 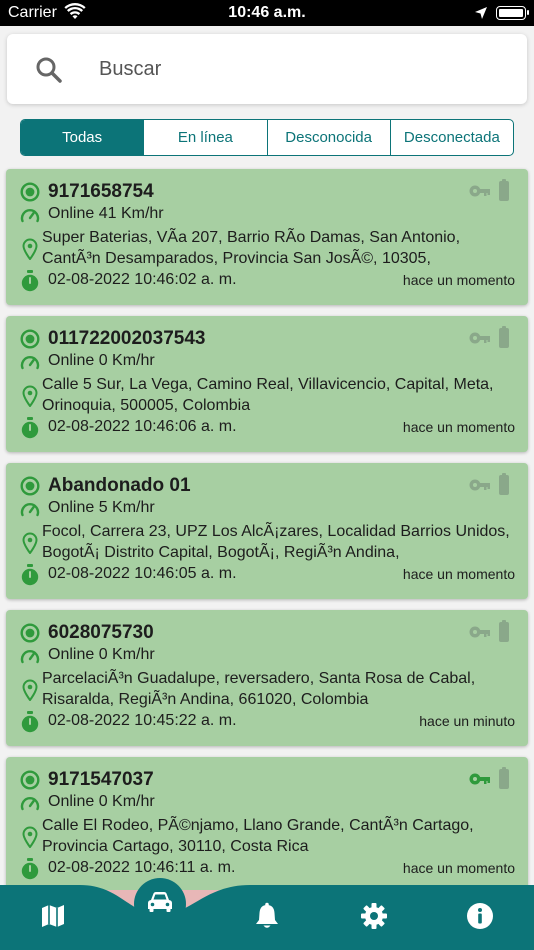 What do you see at coordinates (451, 137) in the screenshot?
I see `tab-desconectada: Desconectada` at bounding box center [451, 137].